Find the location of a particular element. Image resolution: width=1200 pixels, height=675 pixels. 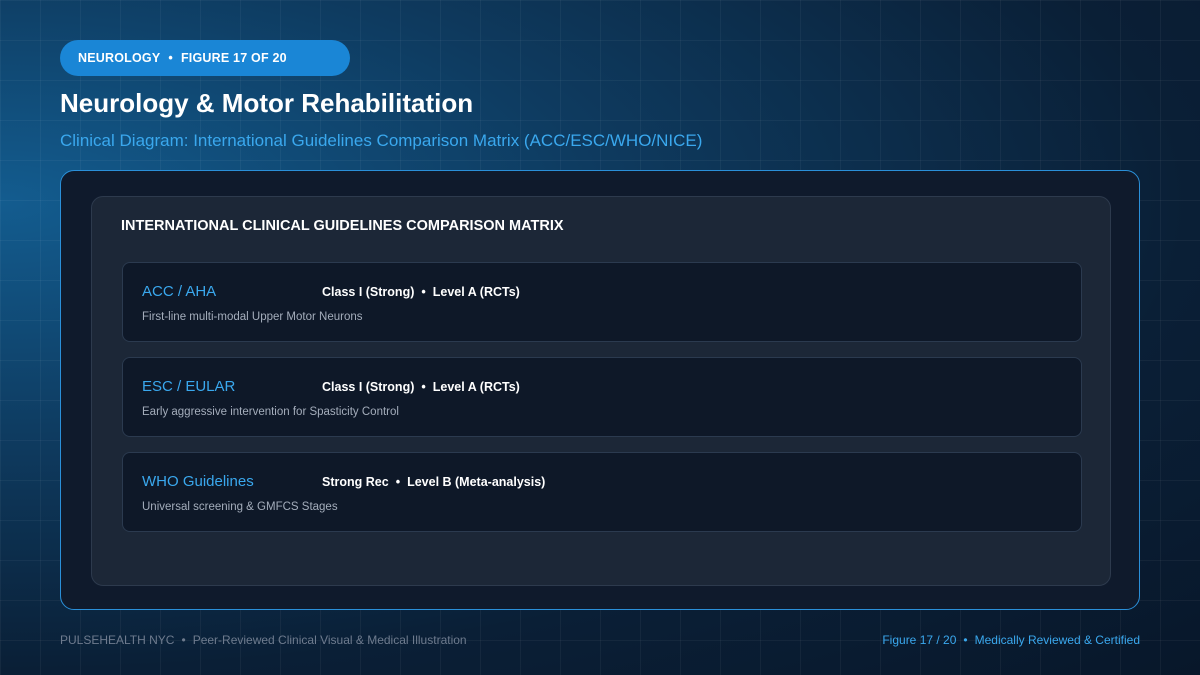

footer-brand: PULSEHEALTH NYC is located at coordinates (117, 640).